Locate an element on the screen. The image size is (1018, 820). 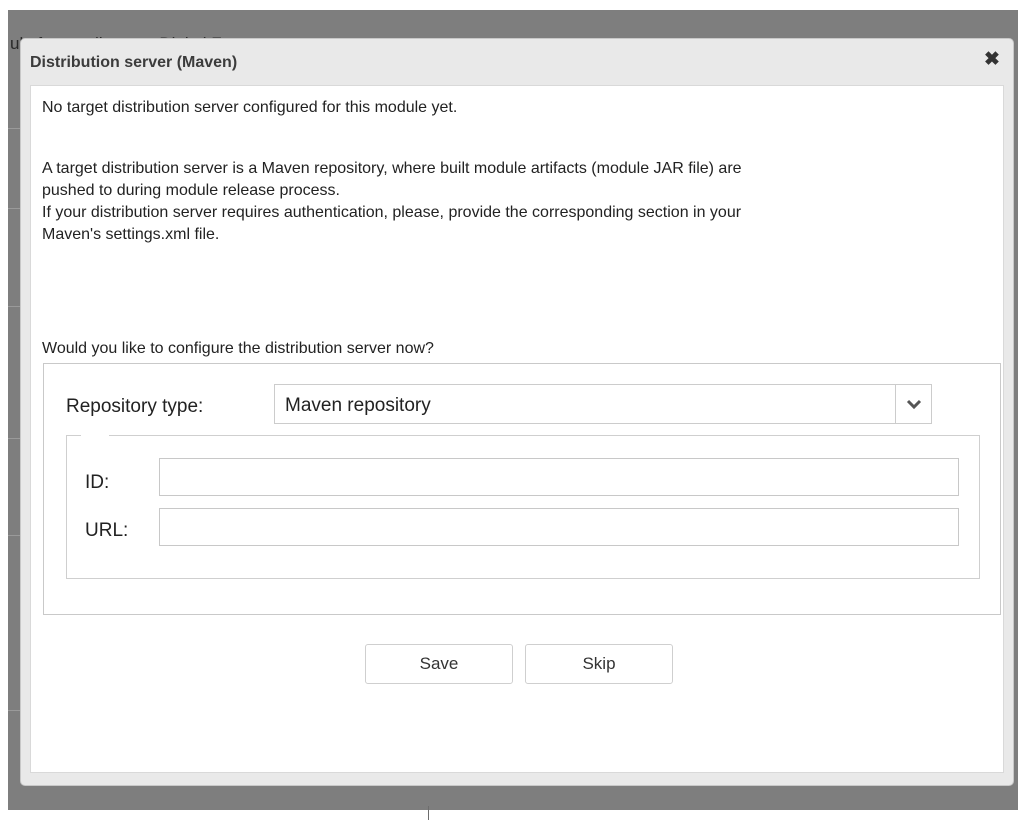
auth-text-line-2: Maven's settings.xml file. is located at coordinates (131, 234).